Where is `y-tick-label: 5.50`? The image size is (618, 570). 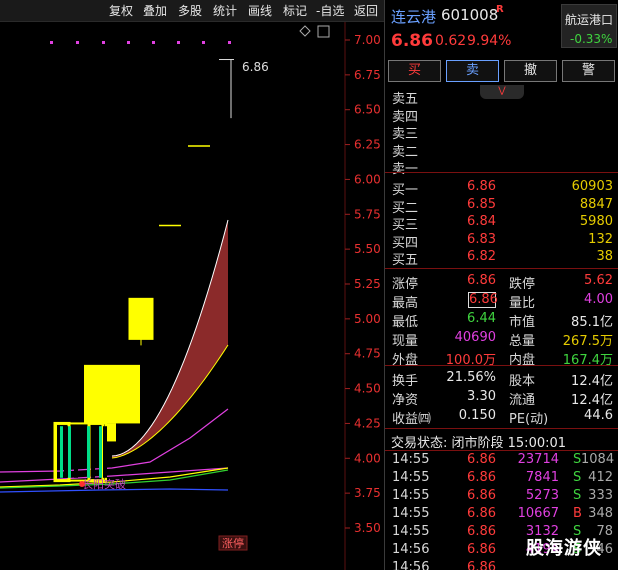 y-tick-label: 5.50 is located at coordinates (367, 249).